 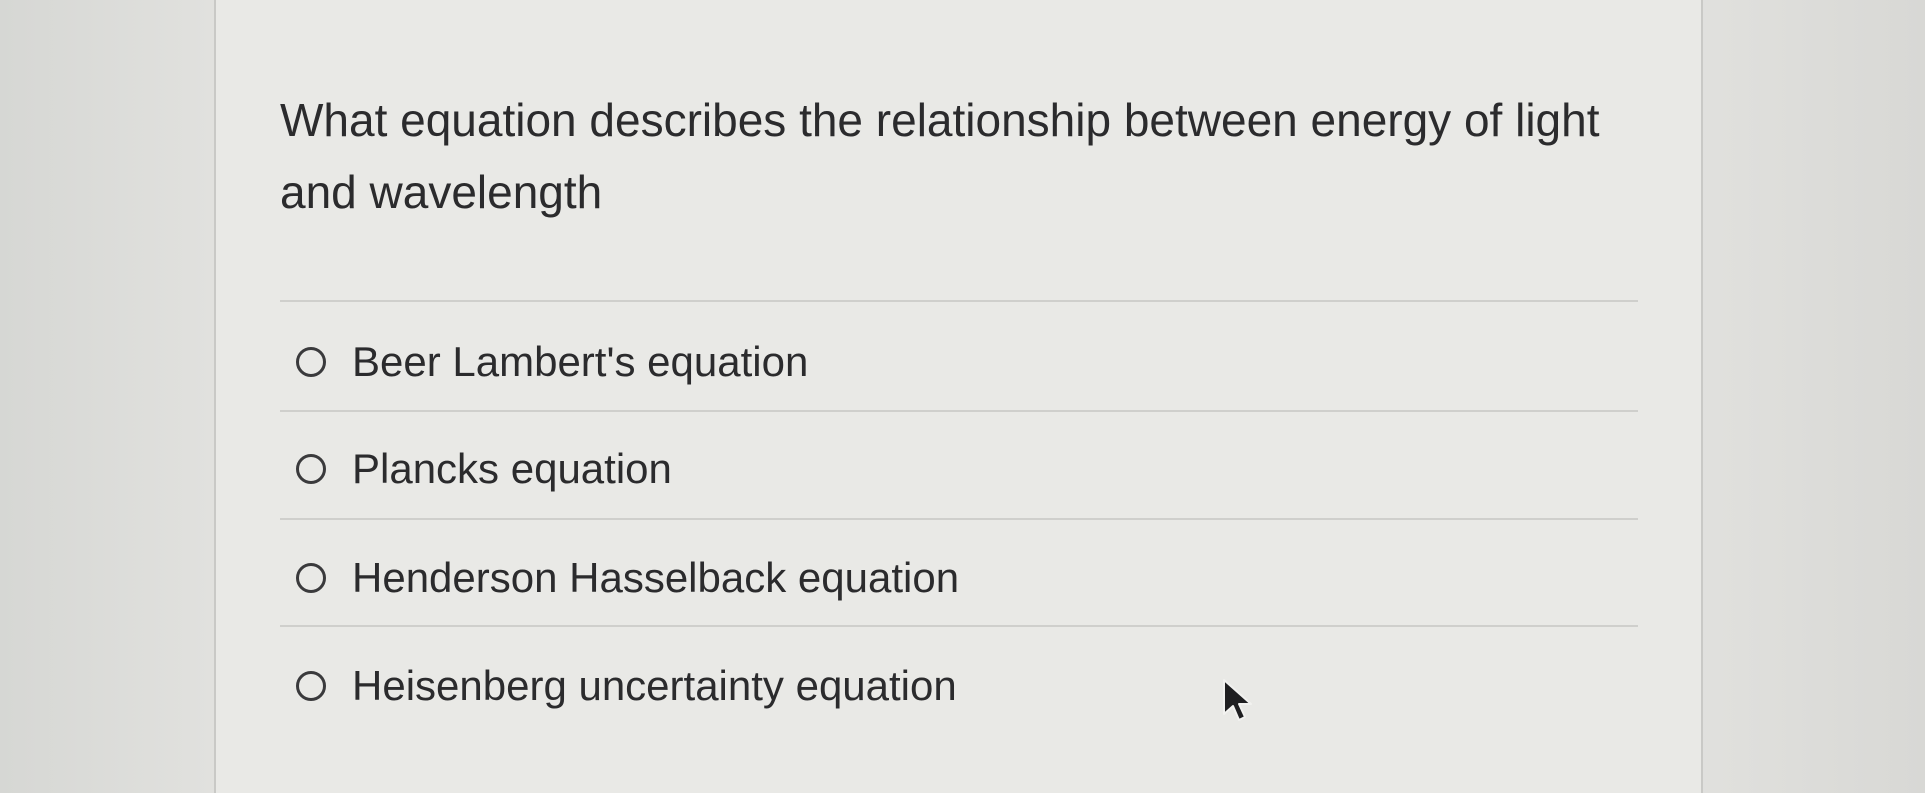 I want to click on answer-option-3: Henderson Hasselback equation, so click(x=627, y=578).